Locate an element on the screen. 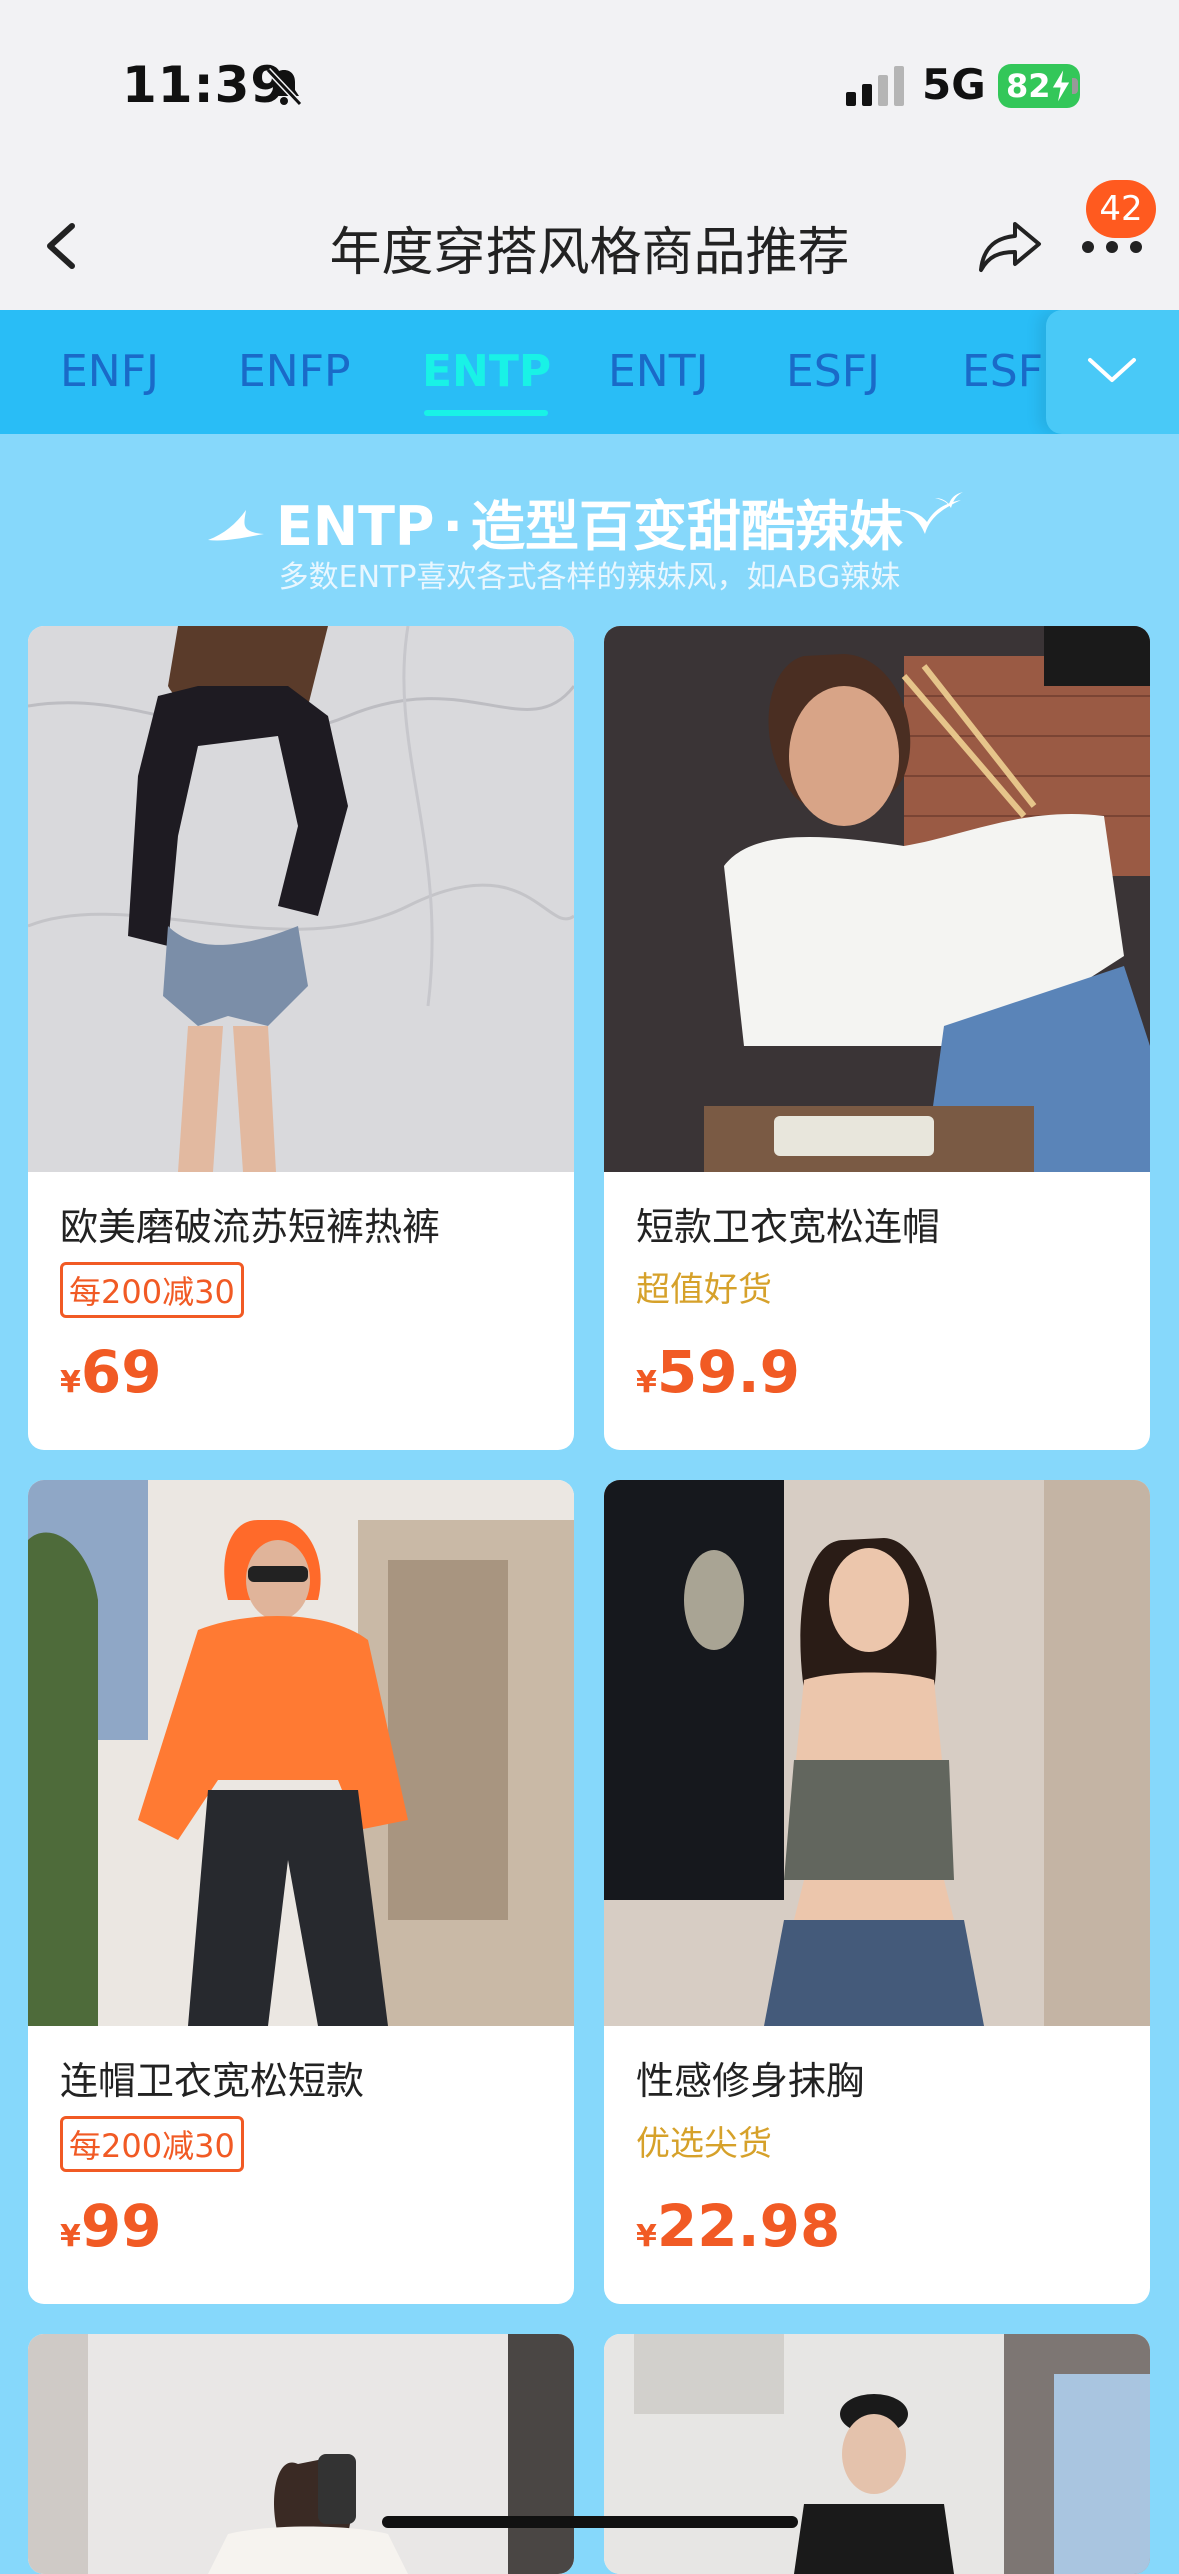  tab-enfp: ENFP is located at coordinates (294, 371).